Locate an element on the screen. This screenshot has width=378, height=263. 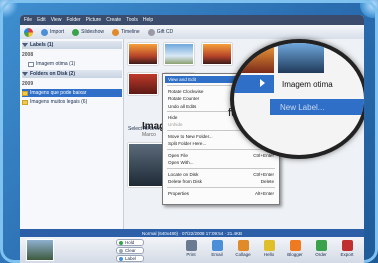
email-button: Email is located at coordinates (217, 251).